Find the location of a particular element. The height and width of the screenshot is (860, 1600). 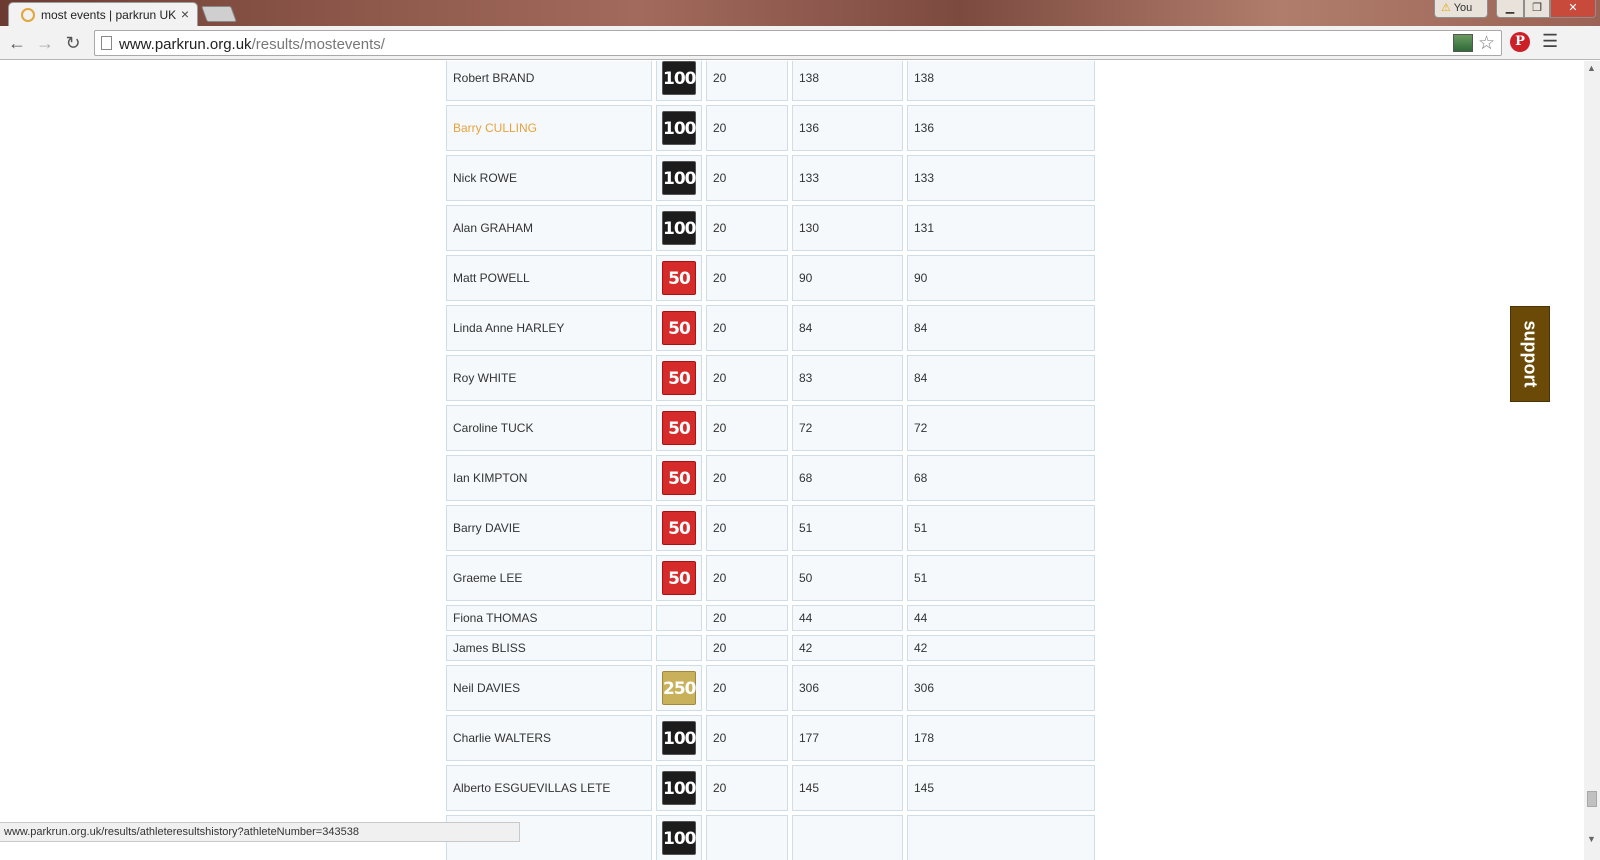

pinterest-icon: P is located at coordinates (1520, 42).